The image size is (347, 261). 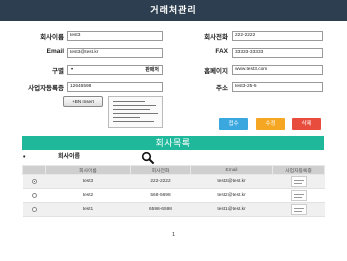 I want to click on bizno-input: 12646598, so click(x=115, y=87).